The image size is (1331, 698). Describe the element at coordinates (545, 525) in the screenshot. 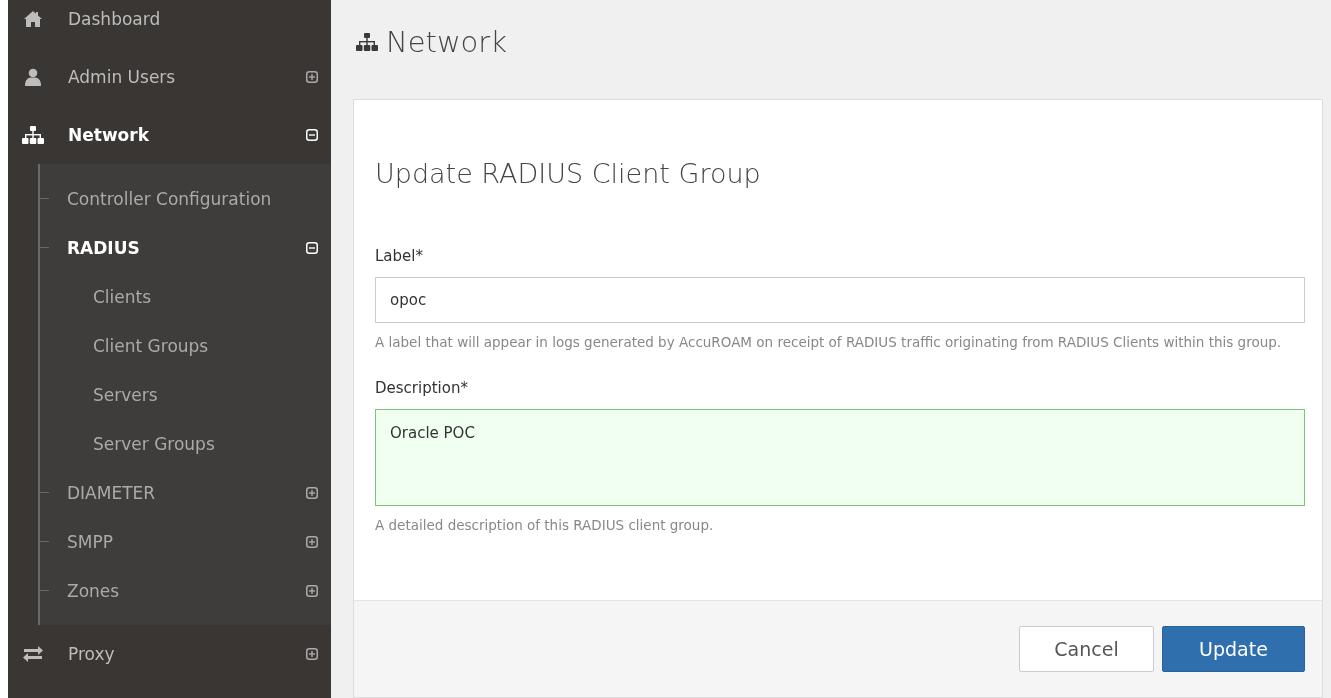

I see `help-text: A detailed description of this RADIUS client group.` at that location.